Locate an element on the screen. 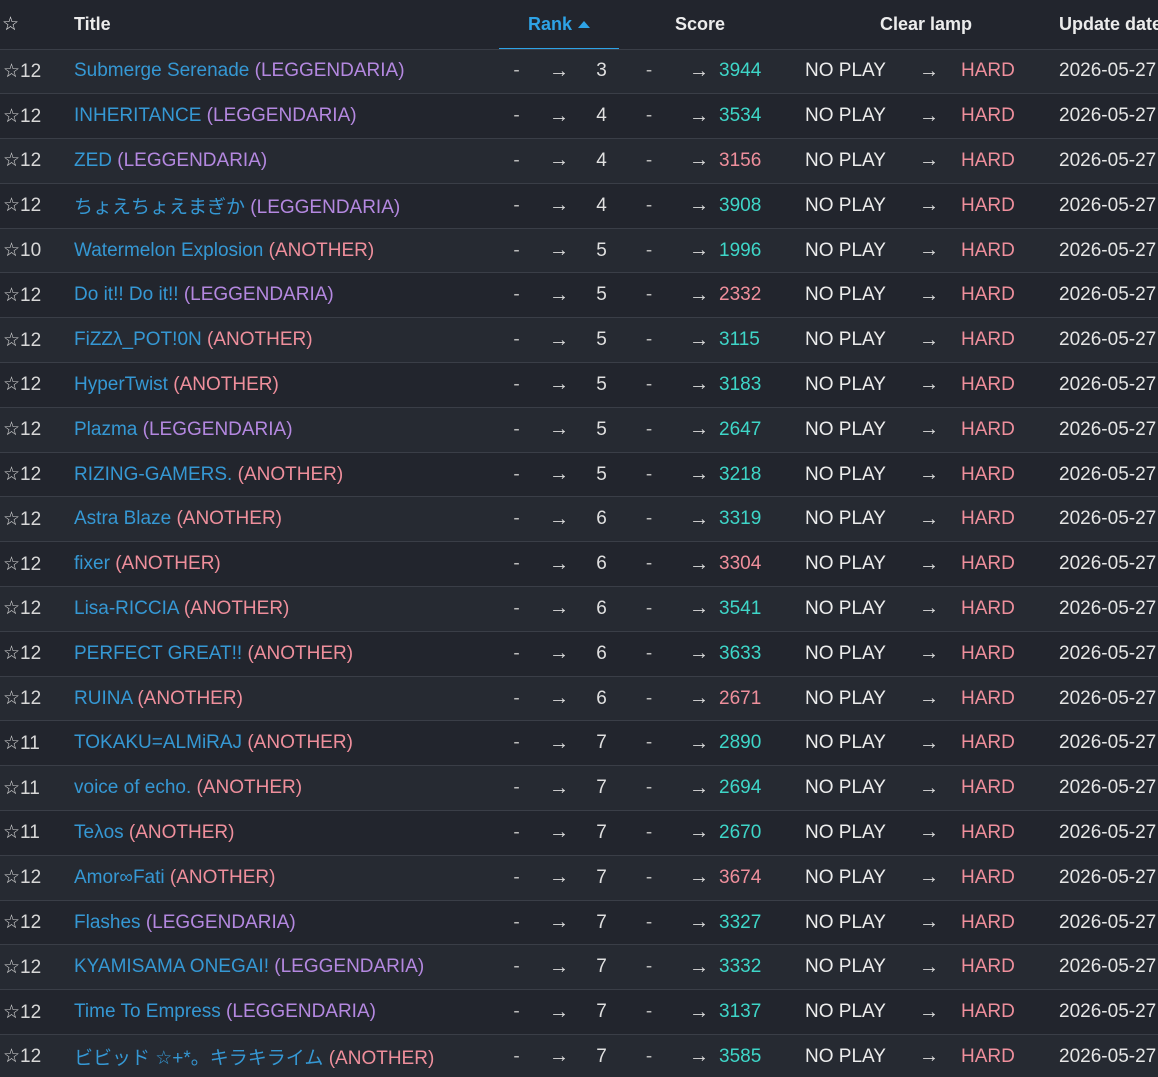 This screenshot has width=1158, height=1077. song-title-link: Plazma is located at coordinates (105, 429).